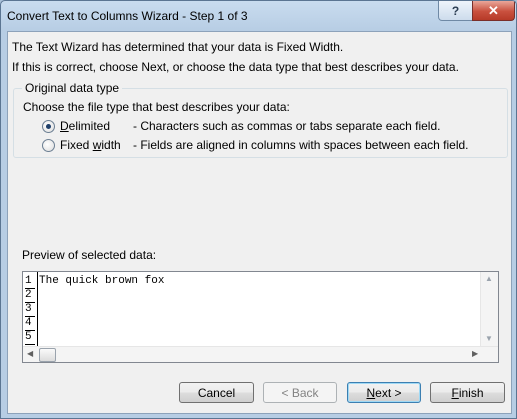  Describe the element at coordinates (89, 255) in the screenshot. I see `preview-label: Preview of selected data:` at that location.